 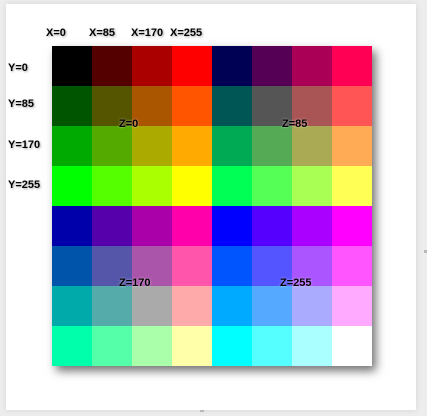 What do you see at coordinates (129, 124) in the screenshot?
I see `z-label-0: Z=0` at bounding box center [129, 124].